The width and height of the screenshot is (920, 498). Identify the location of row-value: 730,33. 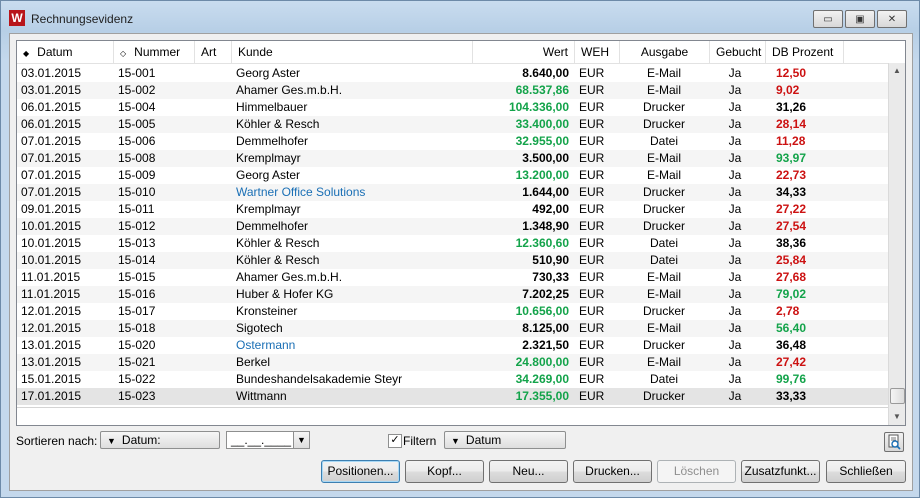
(550, 277).